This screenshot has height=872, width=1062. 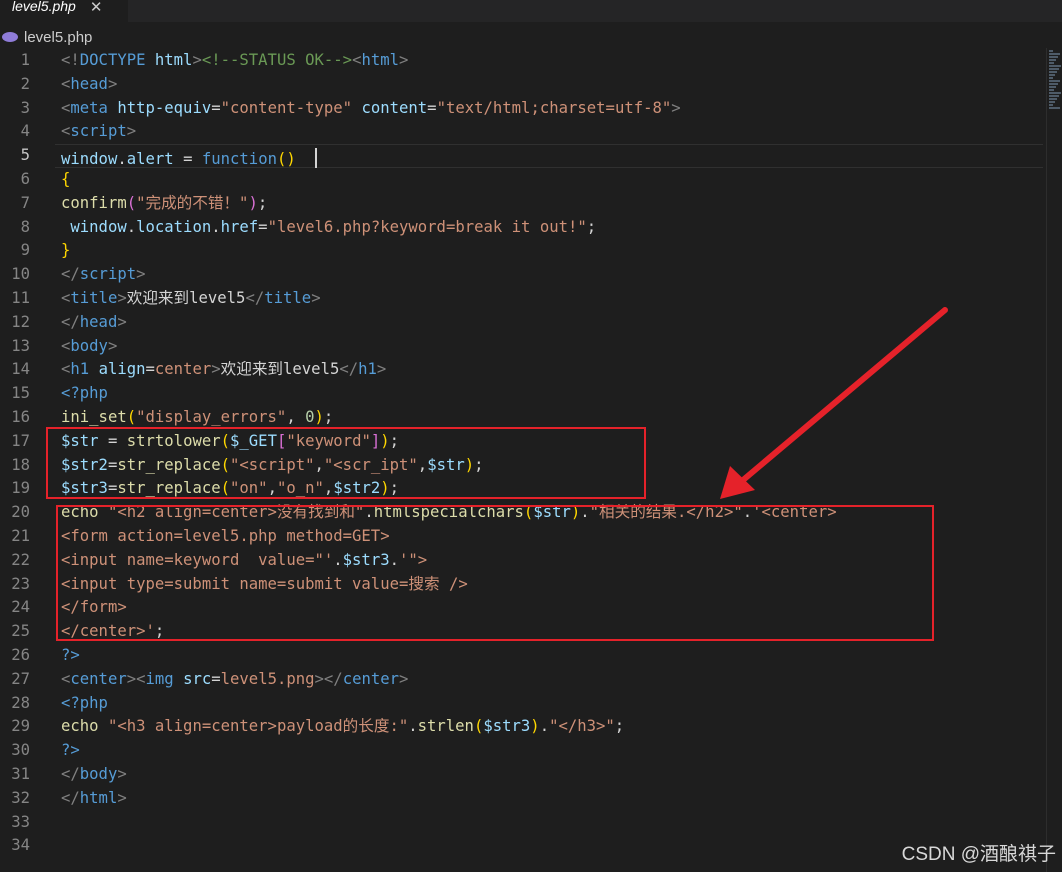 What do you see at coordinates (978, 854) in the screenshot?
I see `csdn-watermark: CSDN @酒酿祺子` at bounding box center [978, 854].